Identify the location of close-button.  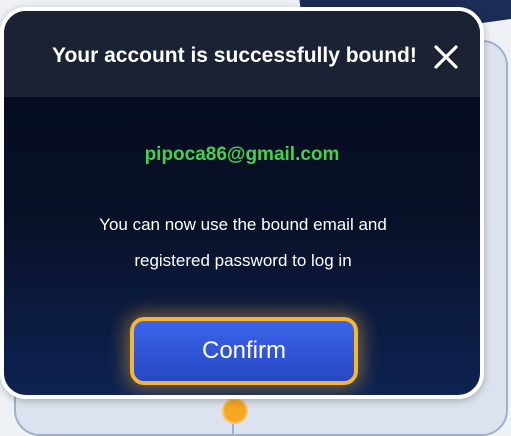
(446, 57).